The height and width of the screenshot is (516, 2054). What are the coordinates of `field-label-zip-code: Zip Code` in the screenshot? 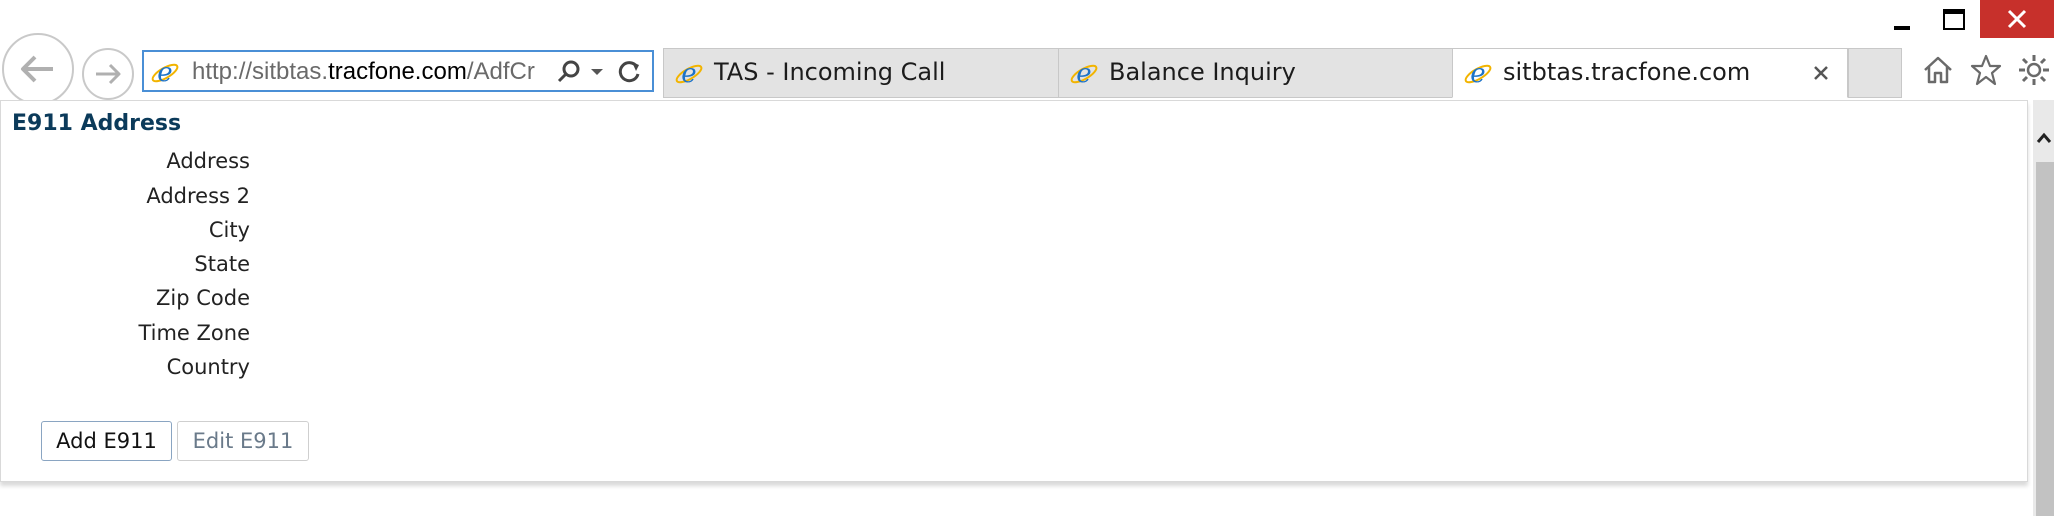 It's located at (203, 298).